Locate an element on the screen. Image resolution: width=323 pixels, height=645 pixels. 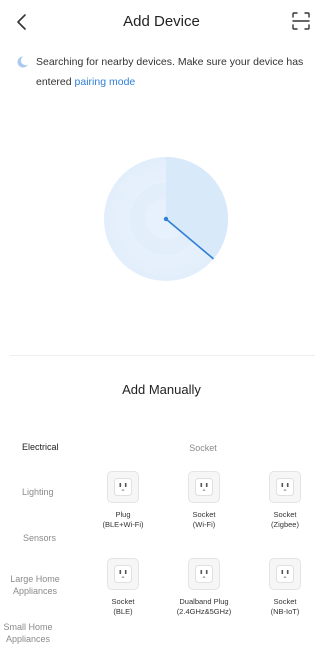
device-socket-wifi: Socket (Wi-Fi) is located at coordinates (204, 500).